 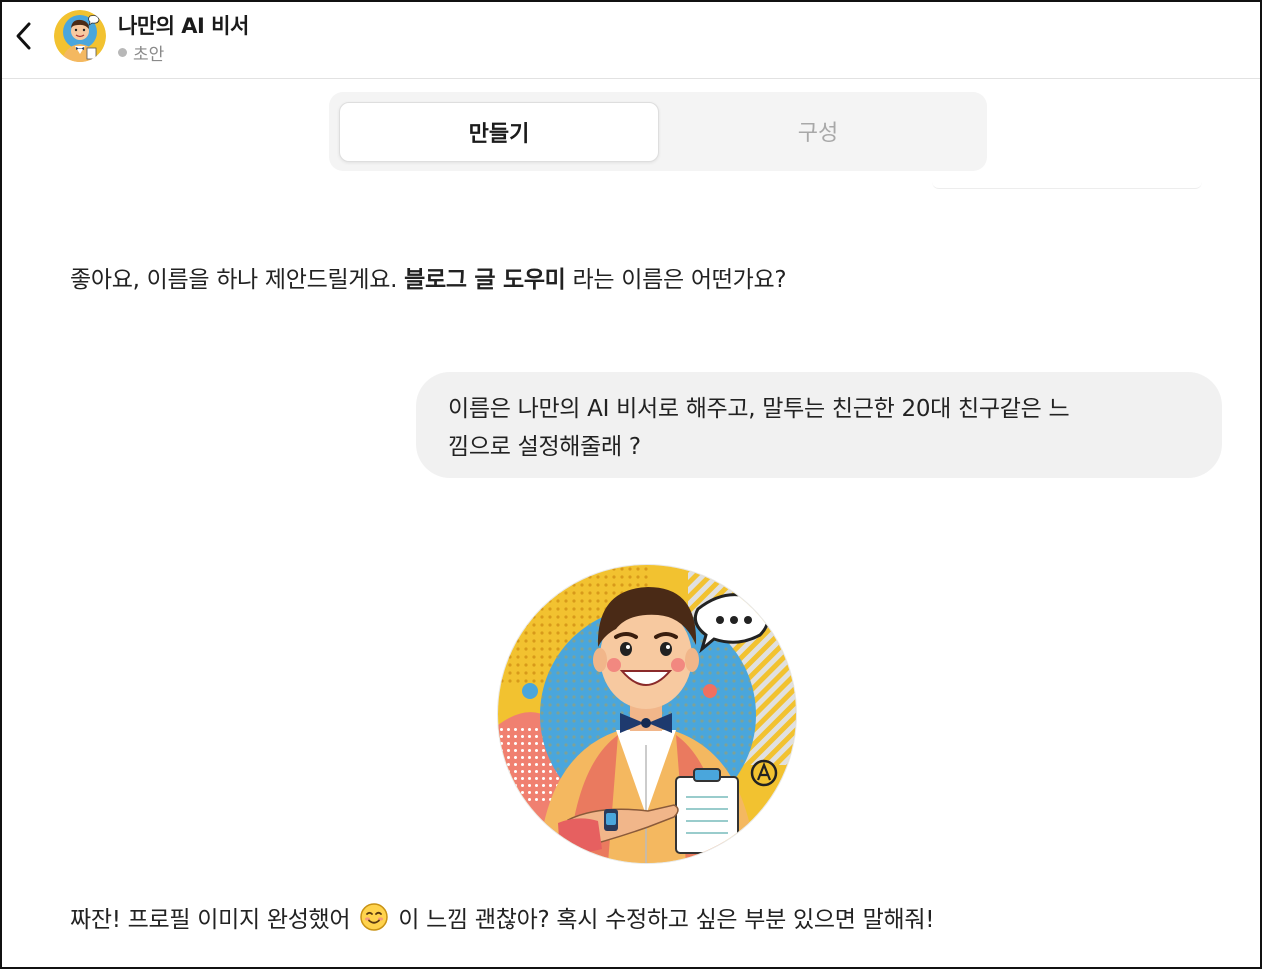 I want to click on status-label: 초안, so click(x=149, y=55).